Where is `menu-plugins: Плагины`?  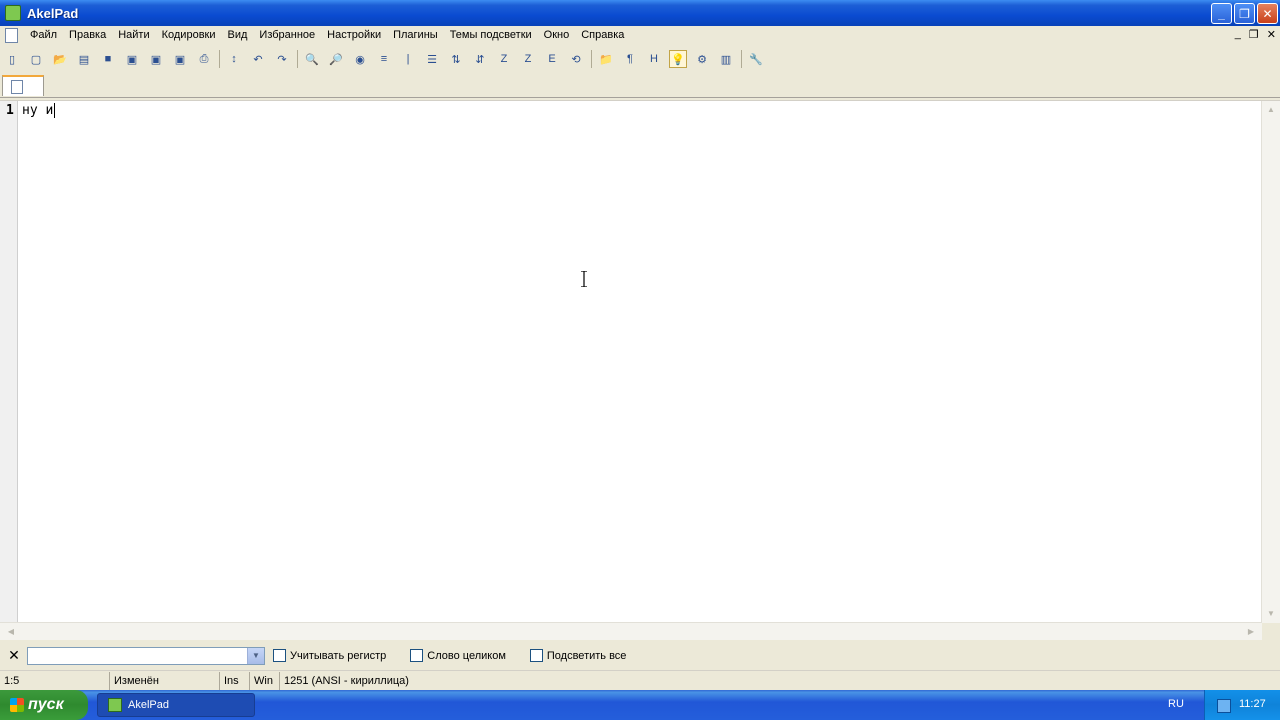
menu-plugins: Плагины is located at coordinates (415, 35).